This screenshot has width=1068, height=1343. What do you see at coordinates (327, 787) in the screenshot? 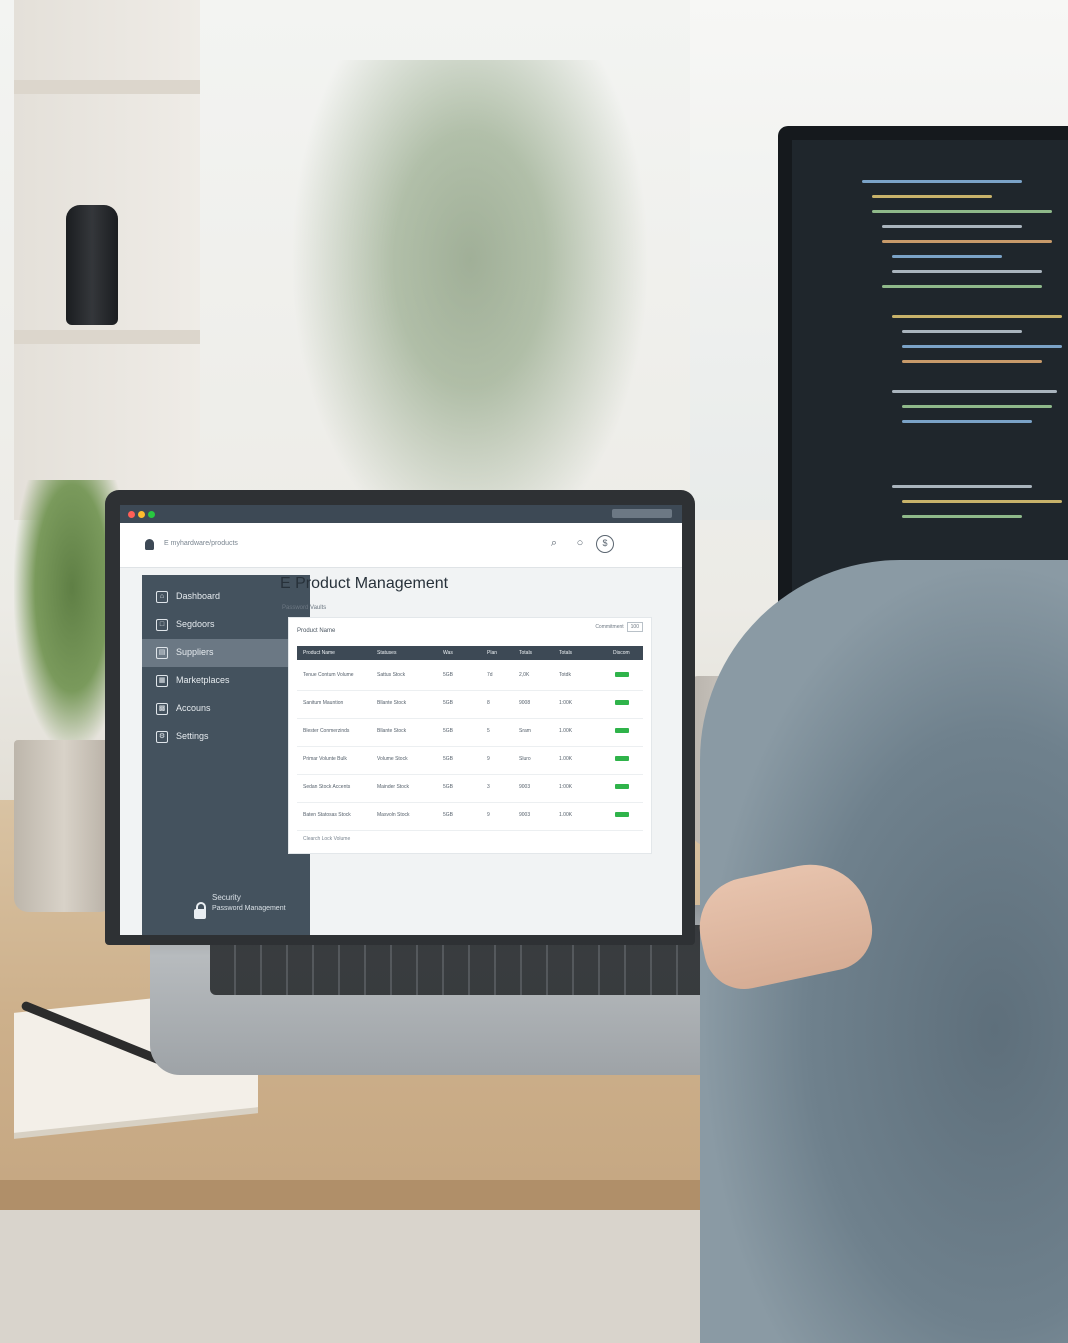
I see `table-cell: Sedan Stock Accents` at bounding box center [327, 787].